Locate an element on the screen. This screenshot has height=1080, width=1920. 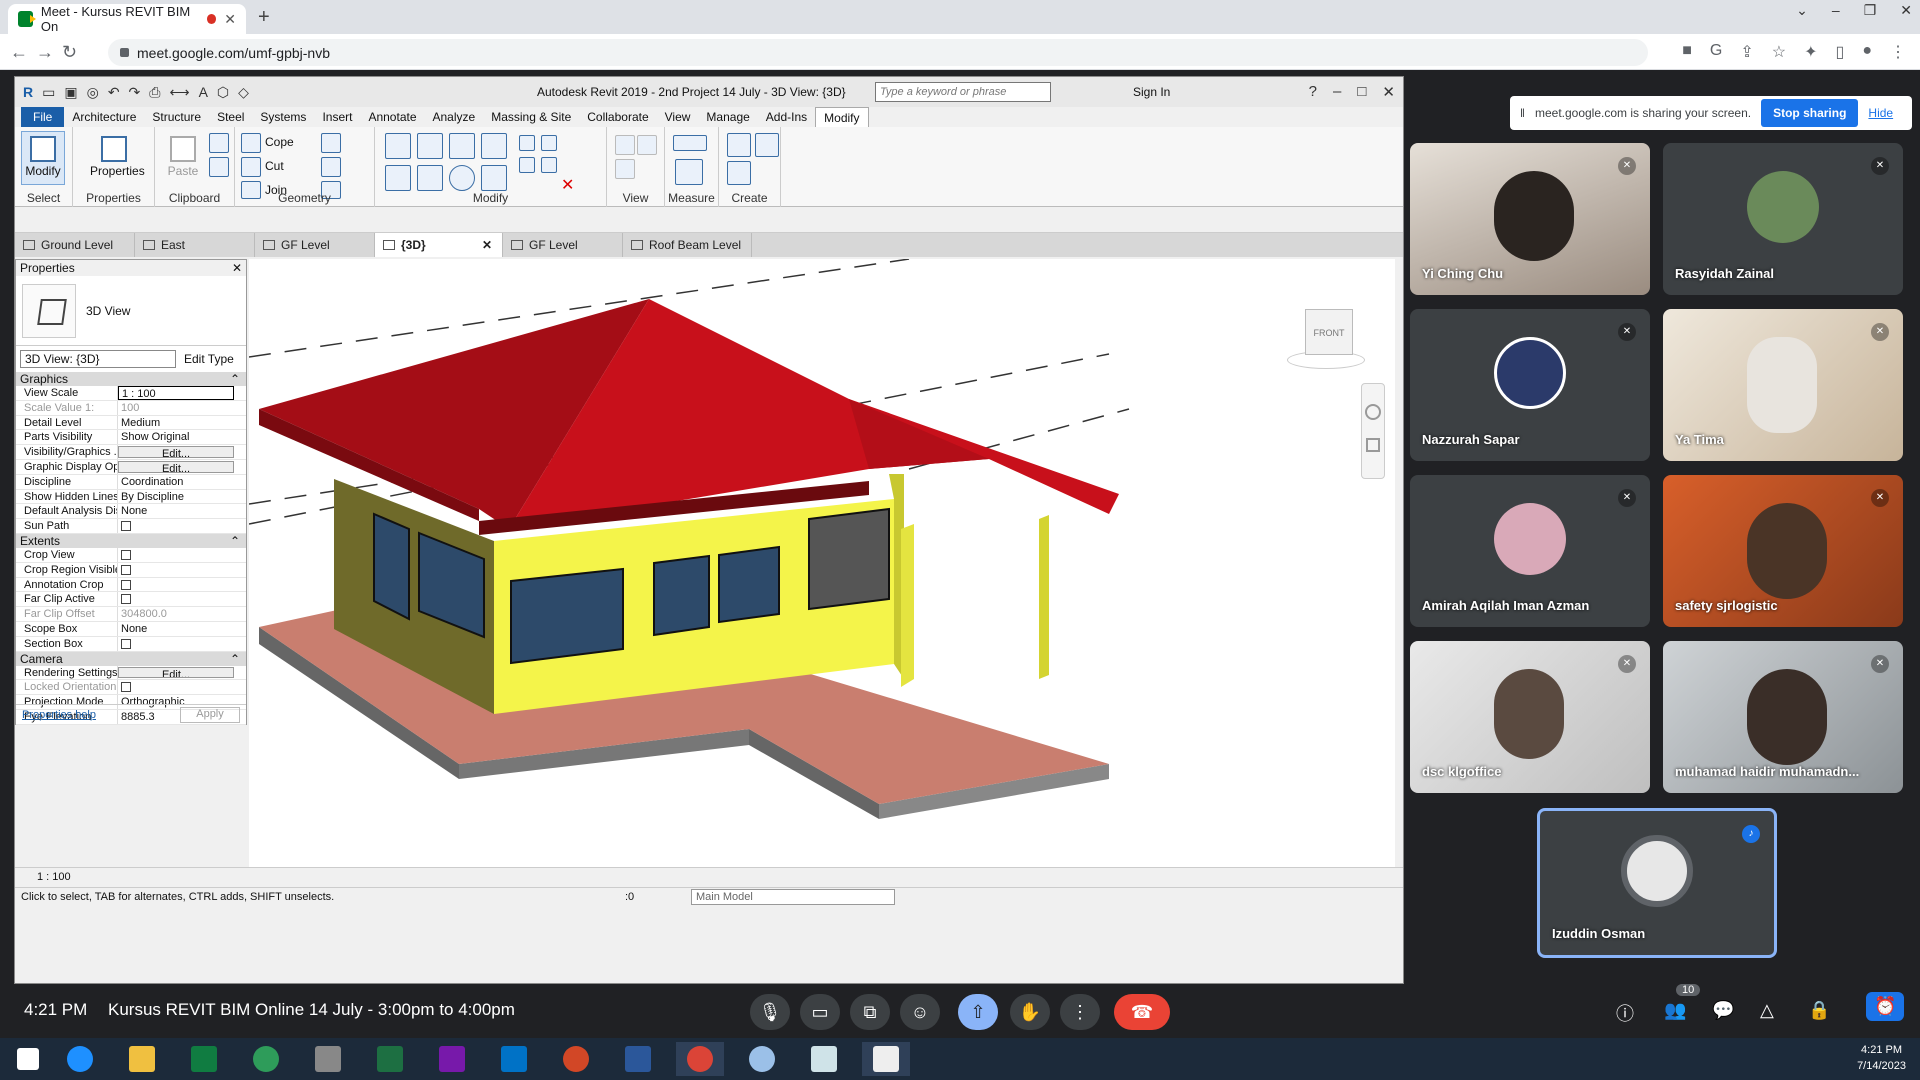
notepad-taskbar-button is located at coordinates (824, 1059).